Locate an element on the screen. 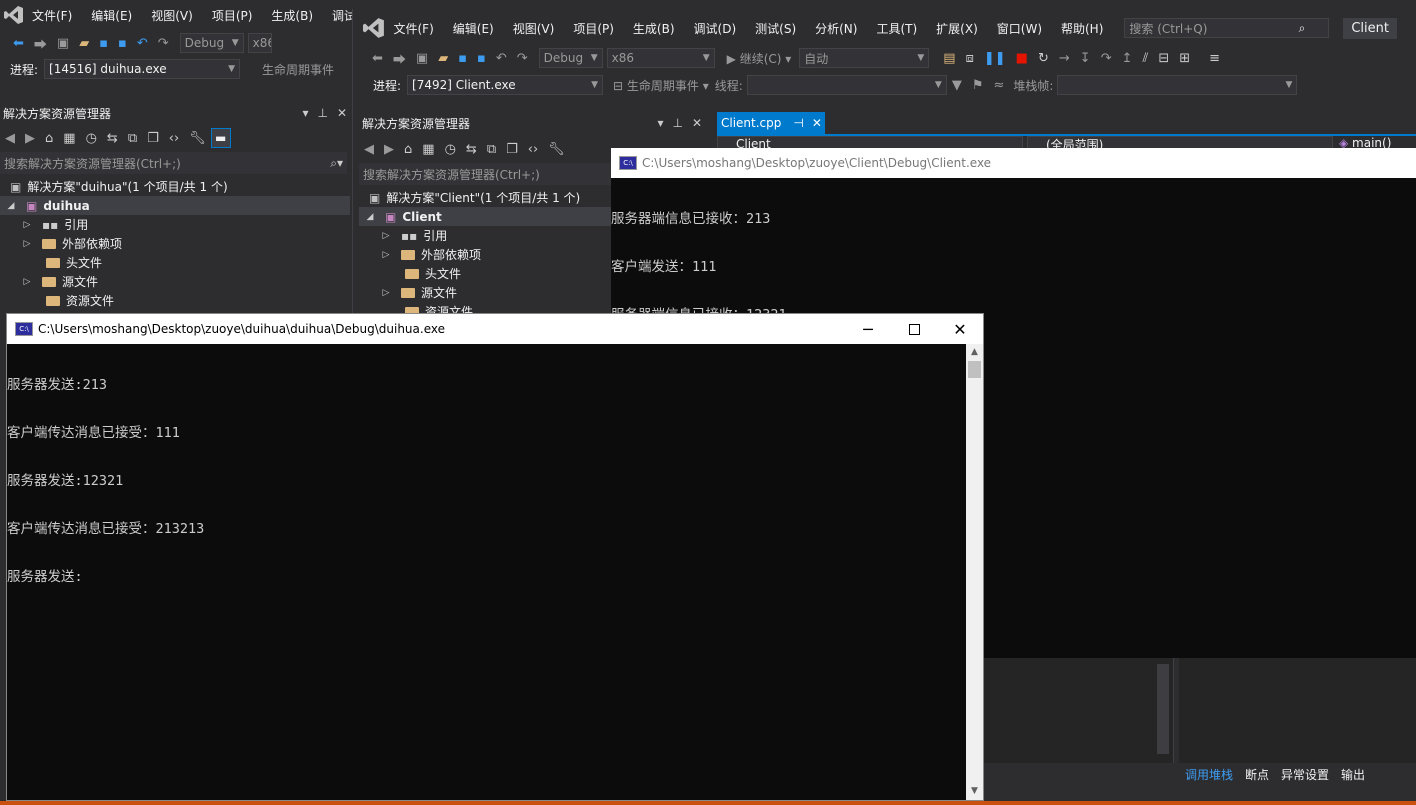  front-menu-edit: 编辑(E) is located at coordinates (473, 28).